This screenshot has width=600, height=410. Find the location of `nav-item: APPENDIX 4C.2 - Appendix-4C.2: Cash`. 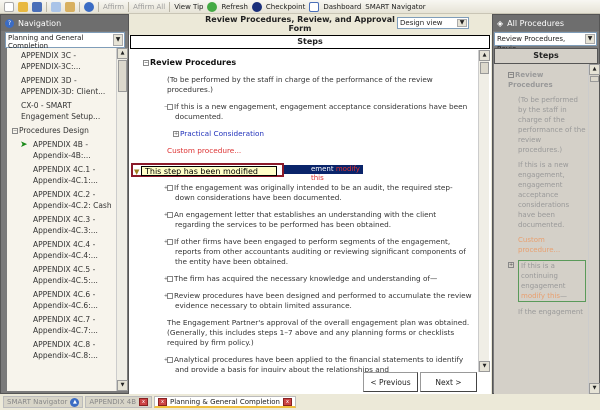

nav-item: APPENDIX 4C.2 - Appendix-4C.2: Cash is located at coordinates (61, 200).